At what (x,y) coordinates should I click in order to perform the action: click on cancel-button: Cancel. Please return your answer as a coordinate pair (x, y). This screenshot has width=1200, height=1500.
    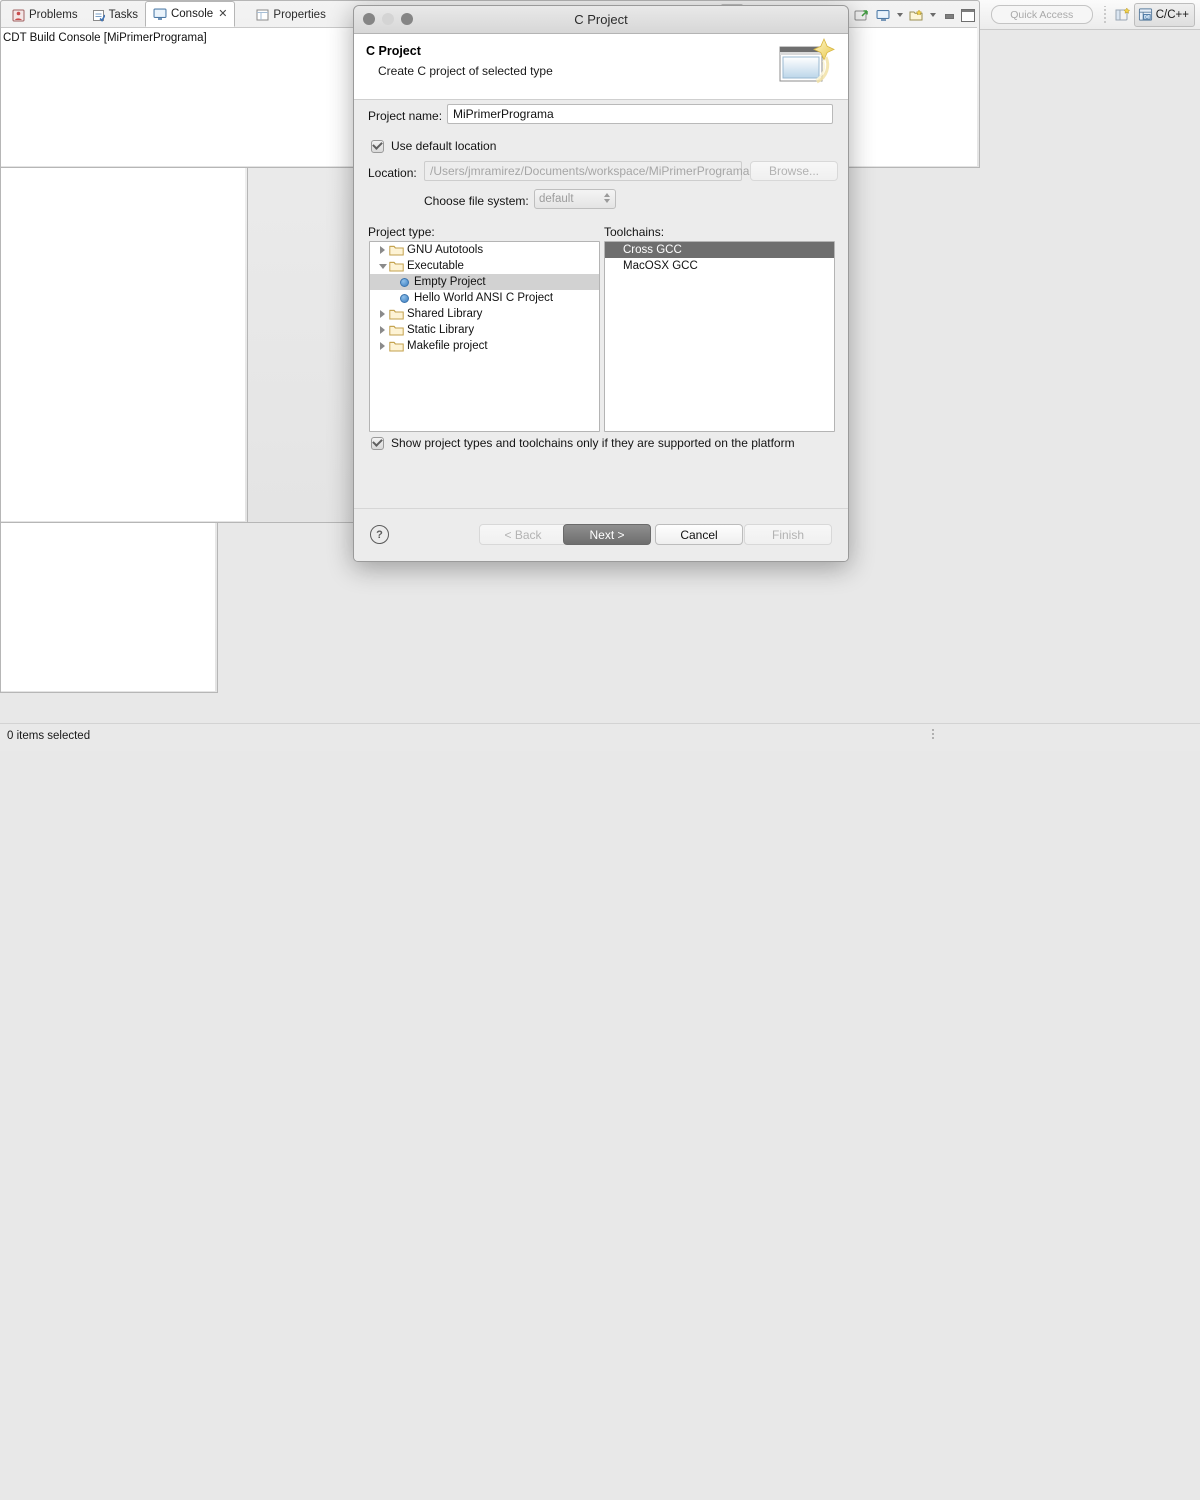
    Looking at the image, I should click on (699, 534).